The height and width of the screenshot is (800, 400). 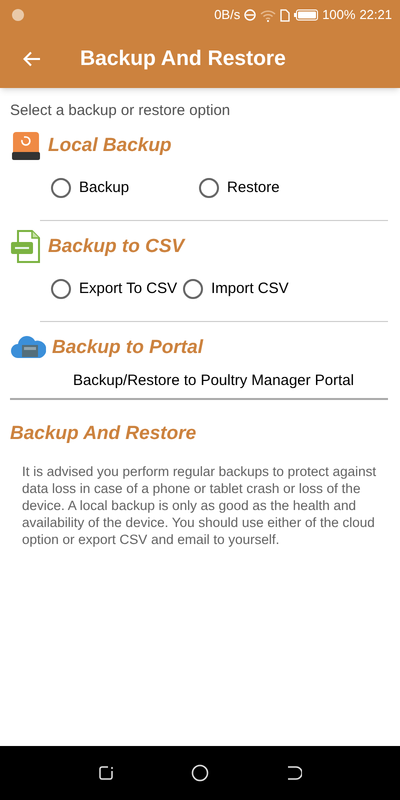 I want to click on screen-title: Backup And Restore, so click(x=183, y=59).